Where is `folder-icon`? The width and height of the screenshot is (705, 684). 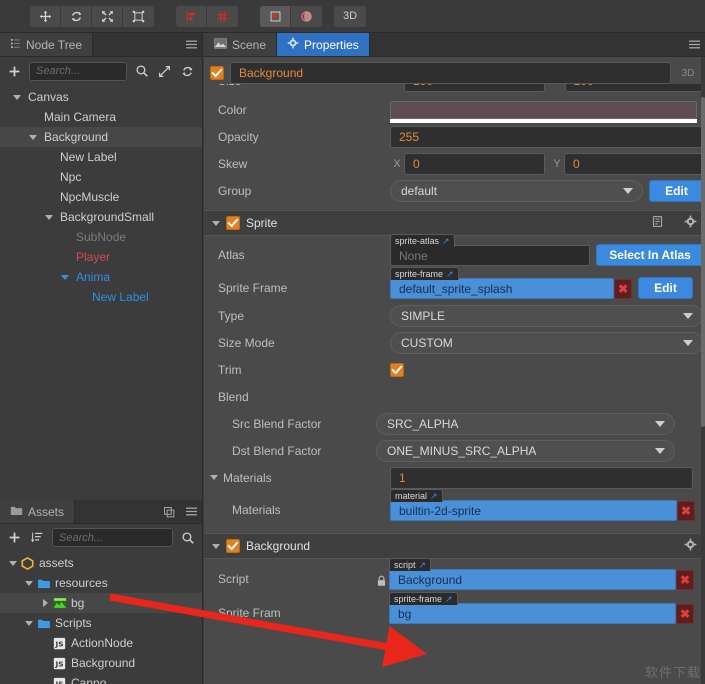
folder-icon is located at coordinates (43, 623).